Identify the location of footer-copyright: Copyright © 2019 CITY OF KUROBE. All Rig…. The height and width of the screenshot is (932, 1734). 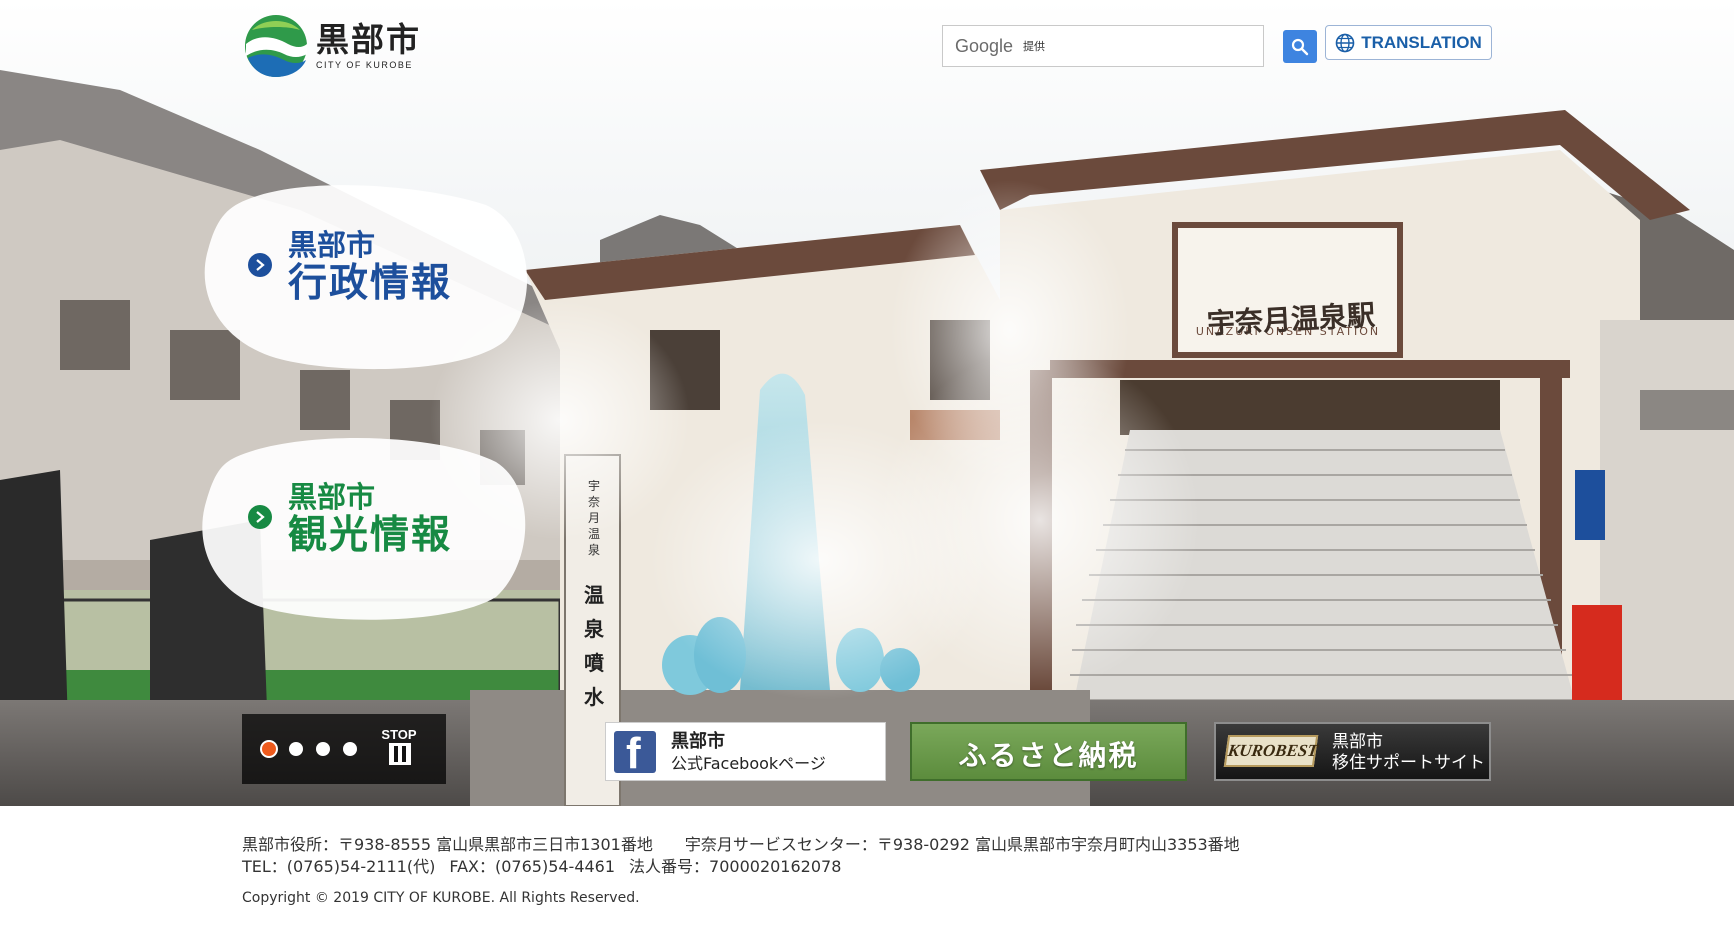
(441, 898).